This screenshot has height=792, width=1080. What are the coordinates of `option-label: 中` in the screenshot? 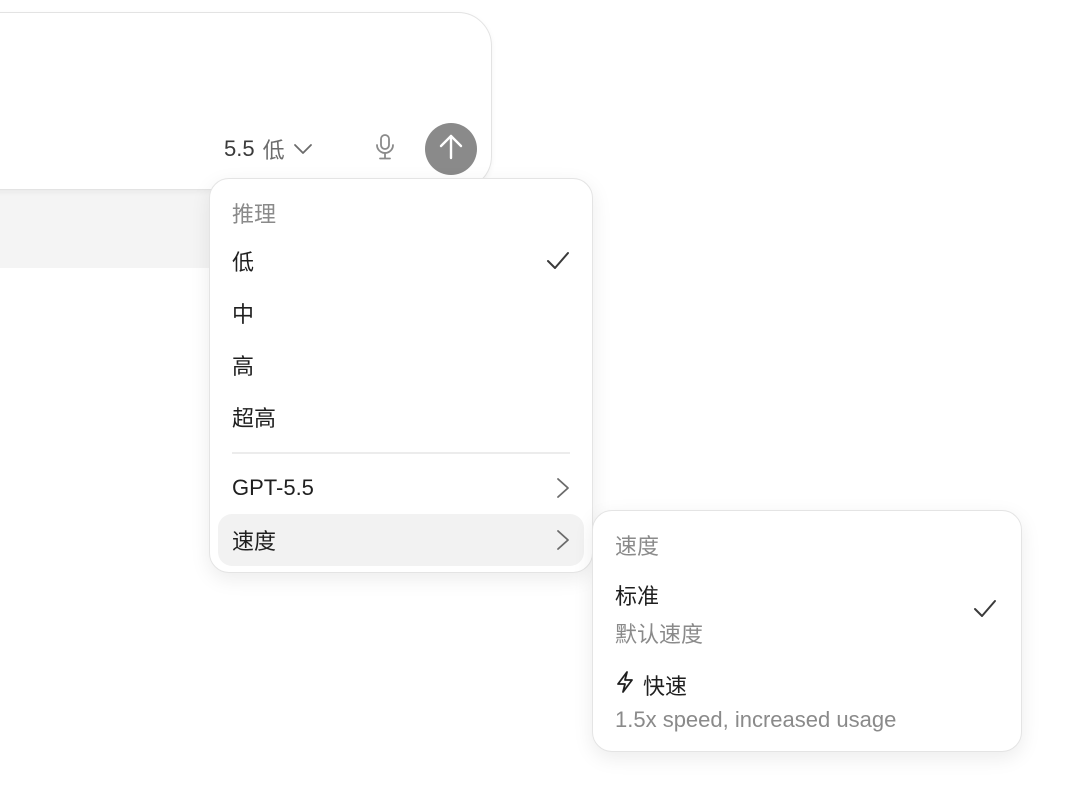 It's located at (243, 314).